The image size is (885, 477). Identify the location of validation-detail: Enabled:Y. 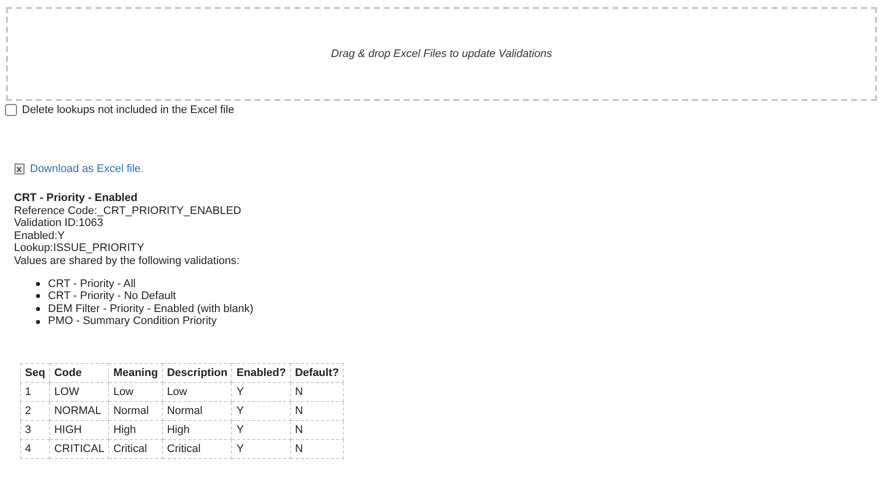
(40, 236).